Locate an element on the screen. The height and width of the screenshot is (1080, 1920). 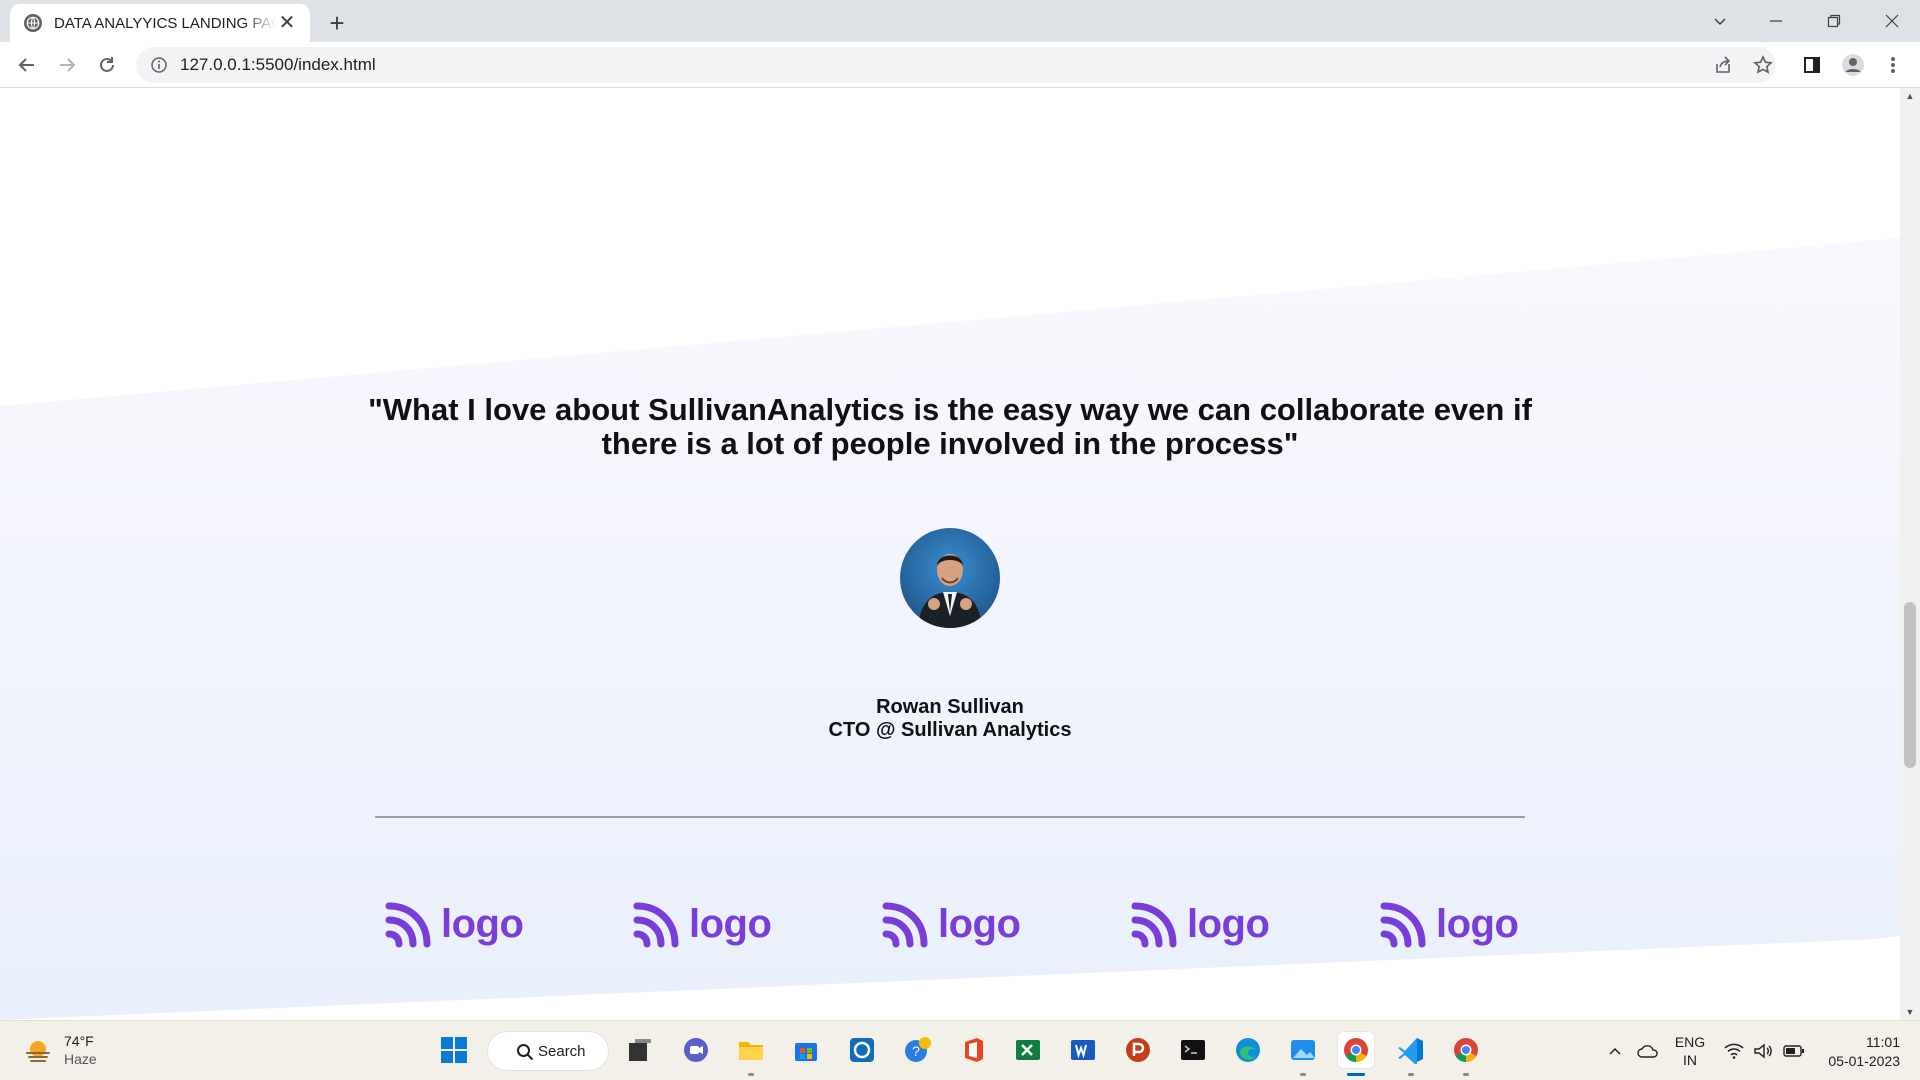
browser-tab: DATA ANALYYICS LANDING PAGE ✕ is located at coordinates (160, 23).